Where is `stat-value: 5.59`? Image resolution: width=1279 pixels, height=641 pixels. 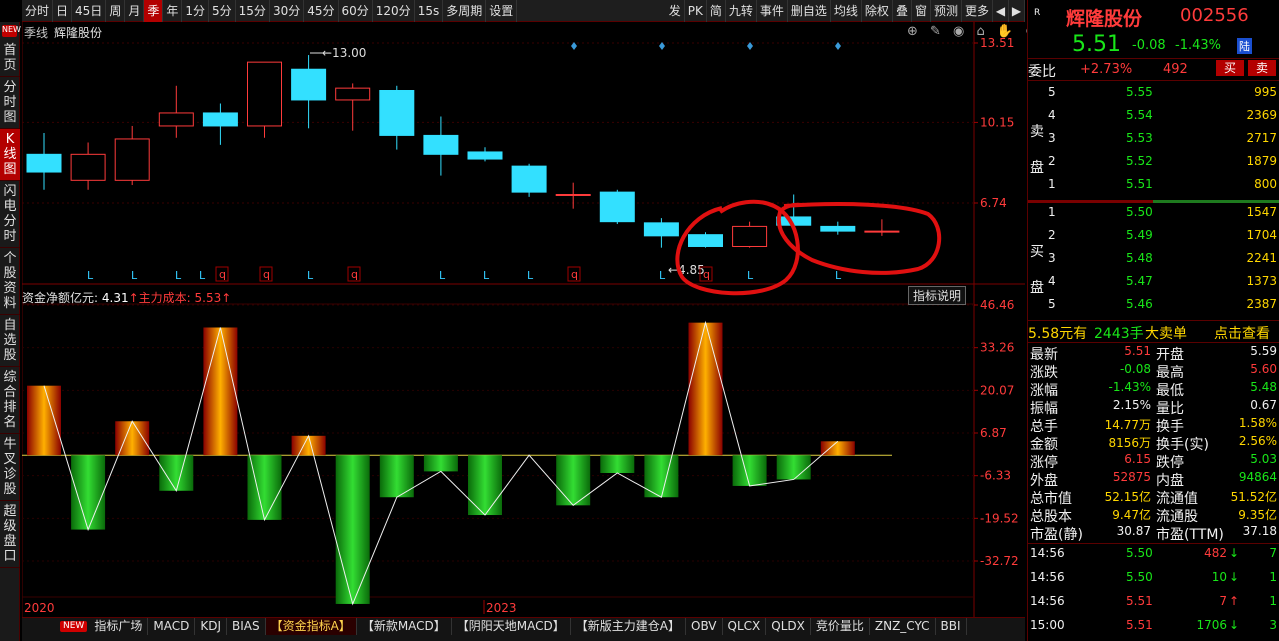 stat-value: 5.59 is located at coordinates (1263, 351).